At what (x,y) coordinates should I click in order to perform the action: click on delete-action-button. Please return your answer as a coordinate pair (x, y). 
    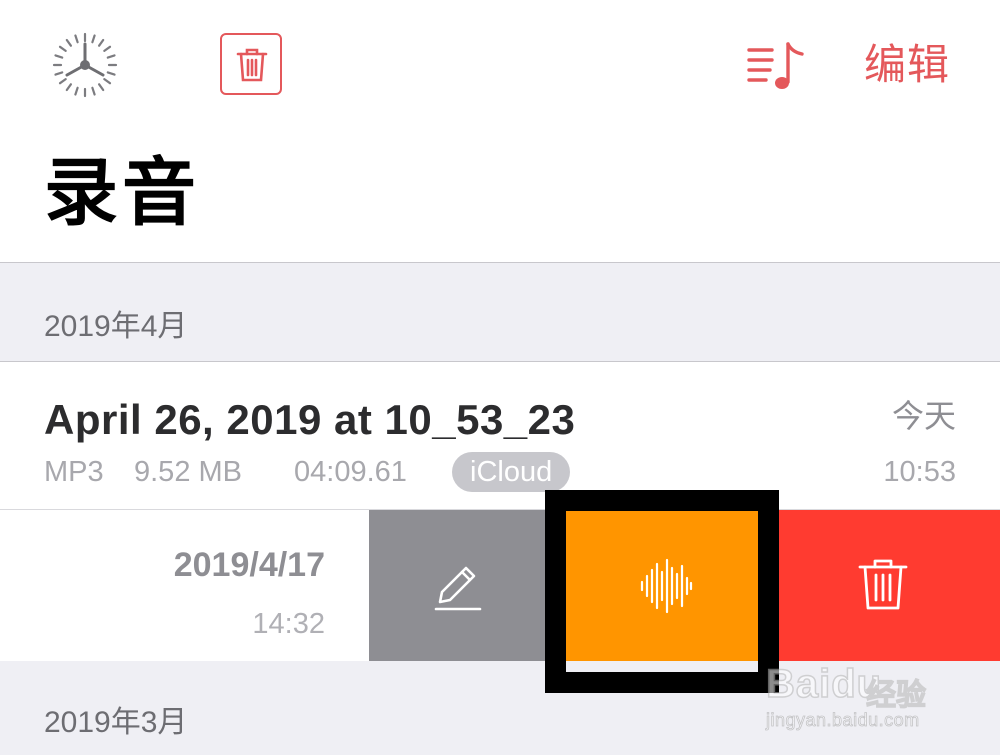
    Looking at the image, I should click on (889, 585).